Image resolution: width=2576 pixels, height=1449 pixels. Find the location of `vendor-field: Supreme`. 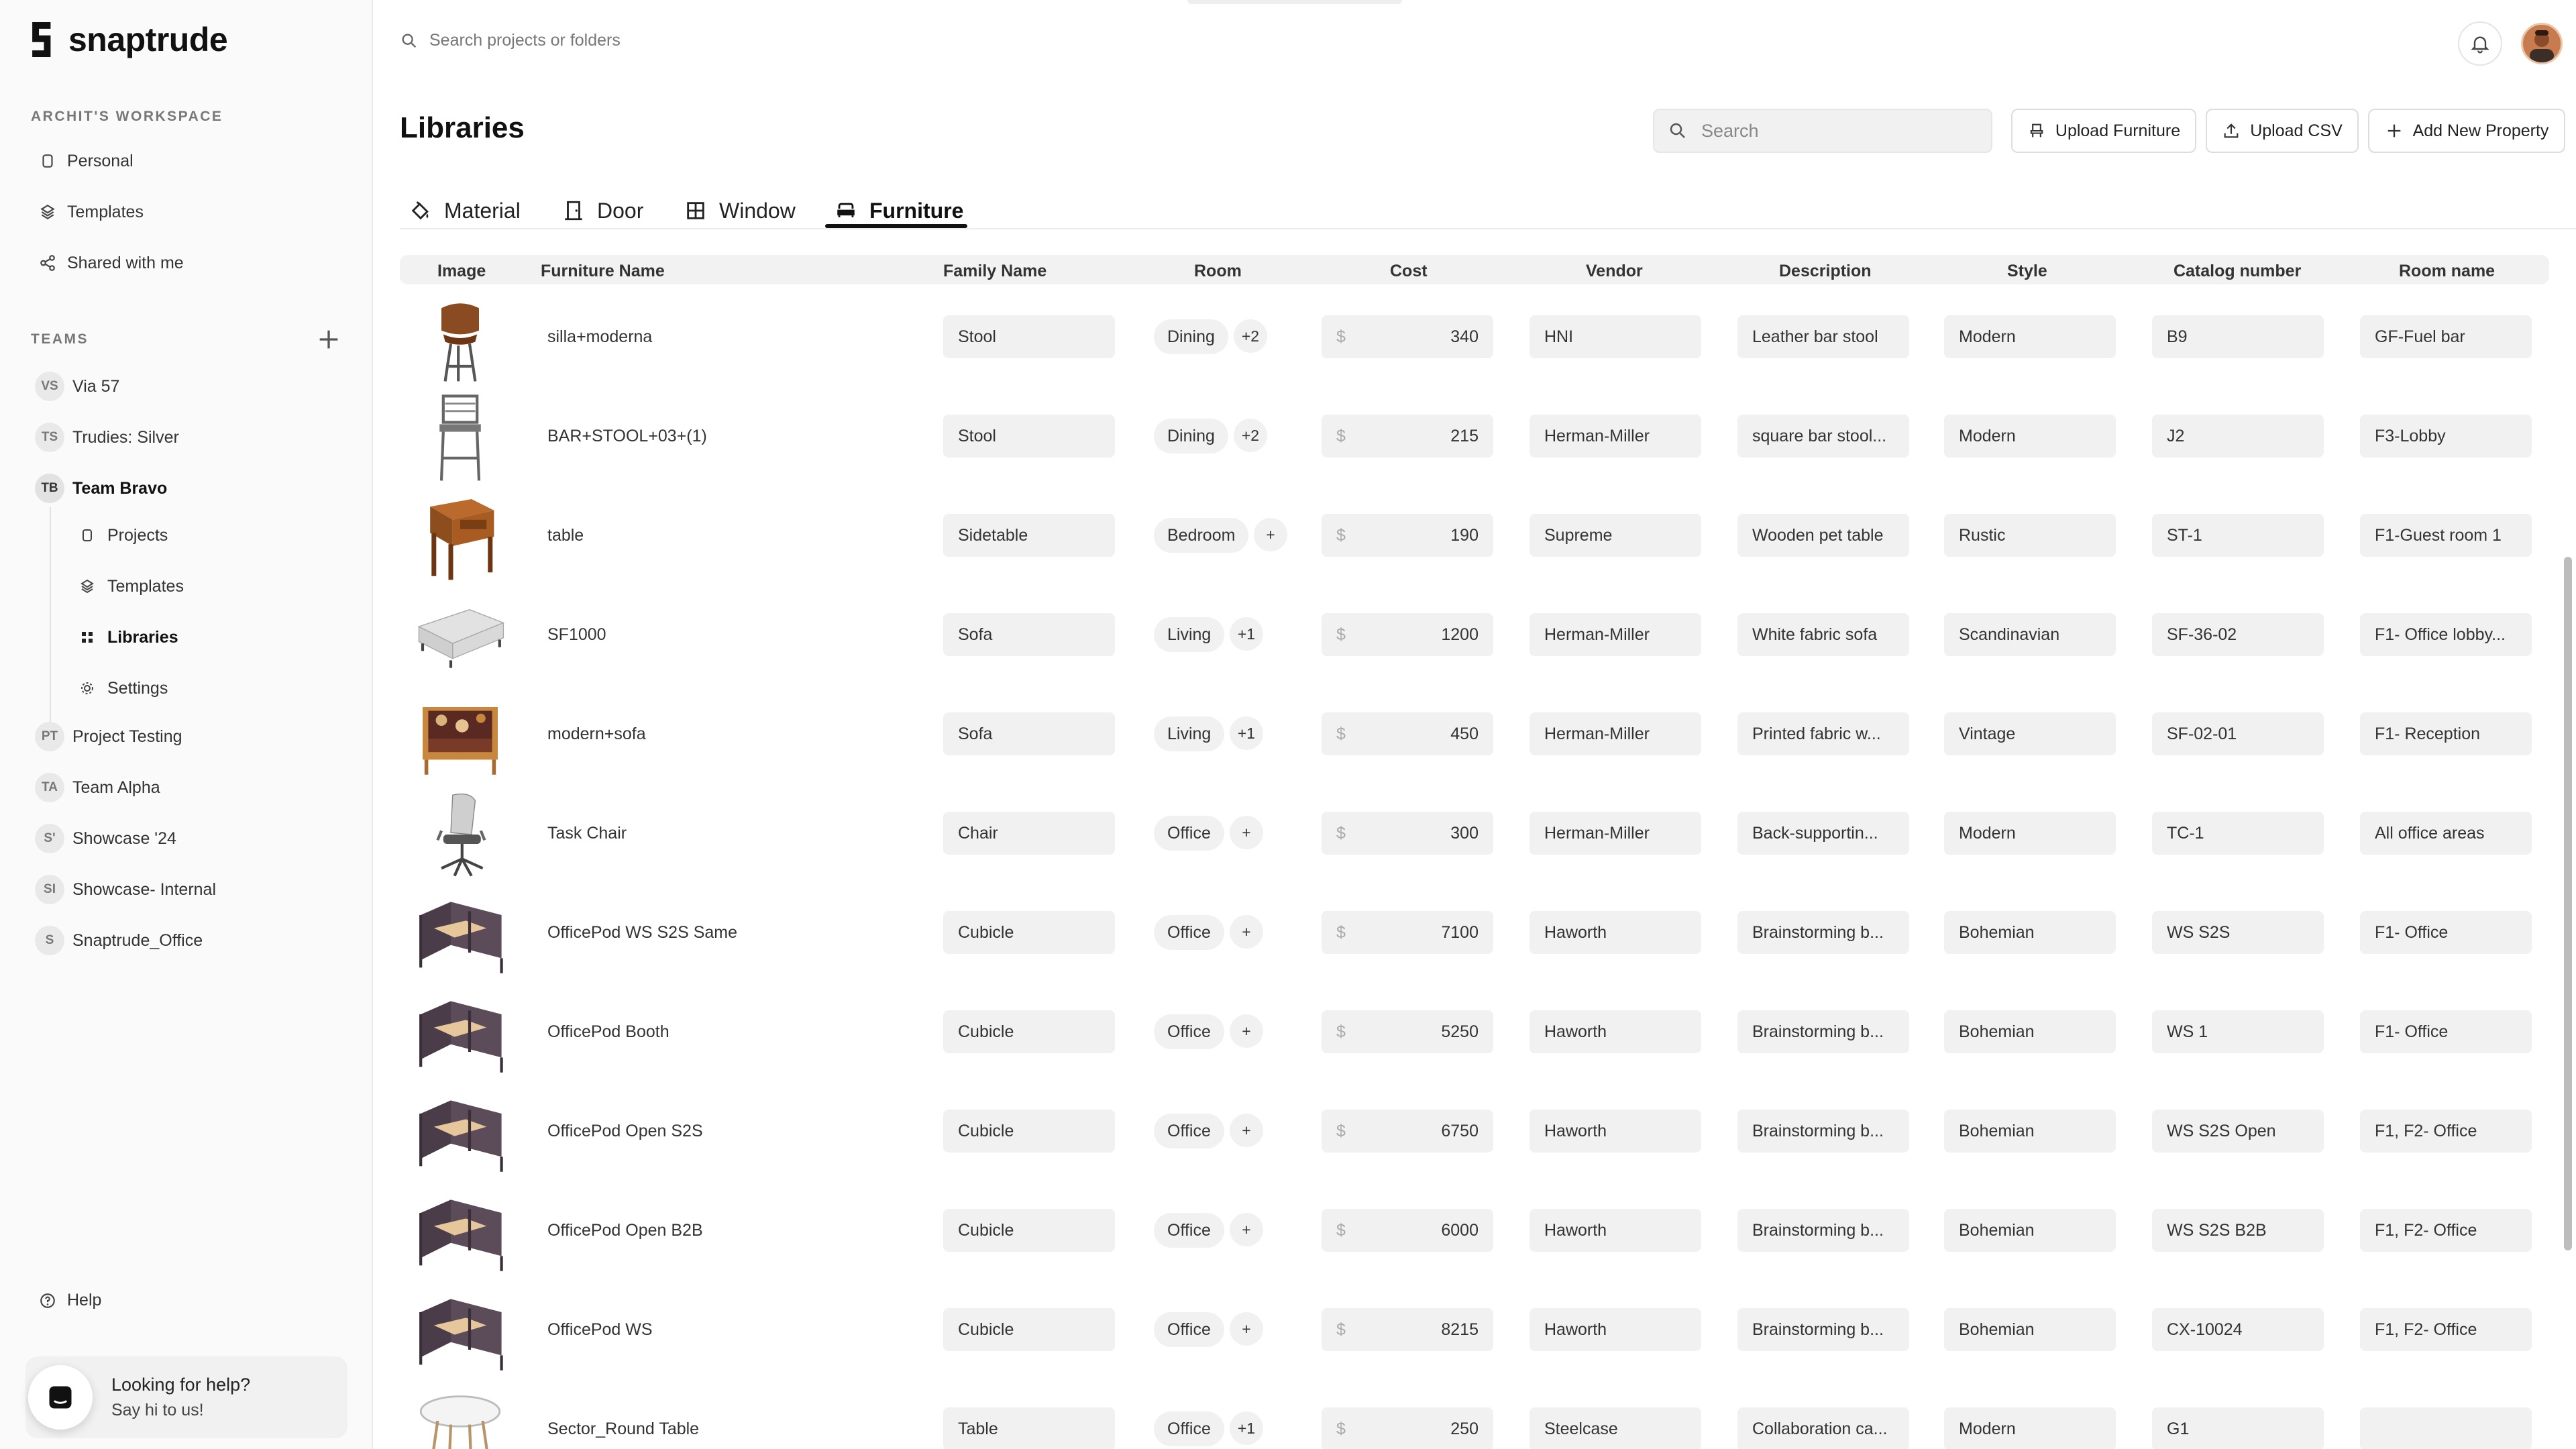

vendor-field: Supreme is located at coordinates (1615, 535).